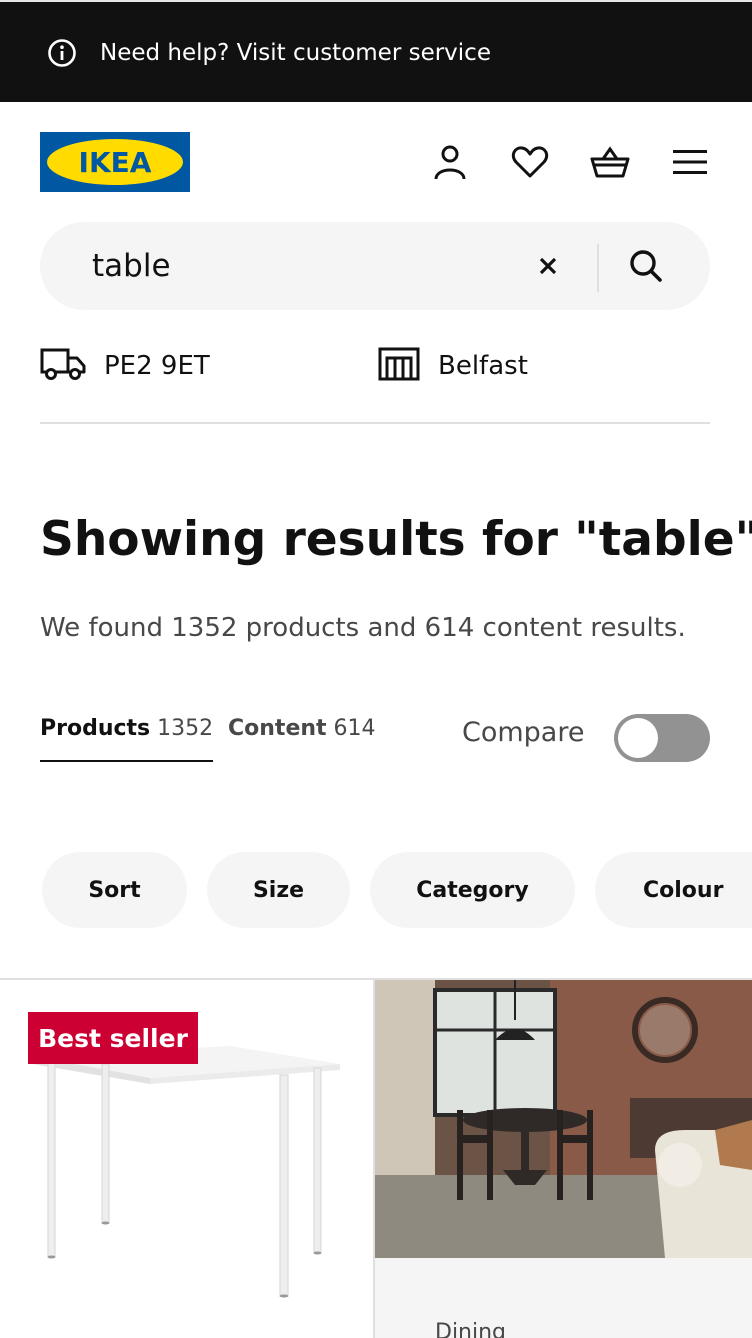  I want to click on page-title: Showing results for "table", so click(396, 539).